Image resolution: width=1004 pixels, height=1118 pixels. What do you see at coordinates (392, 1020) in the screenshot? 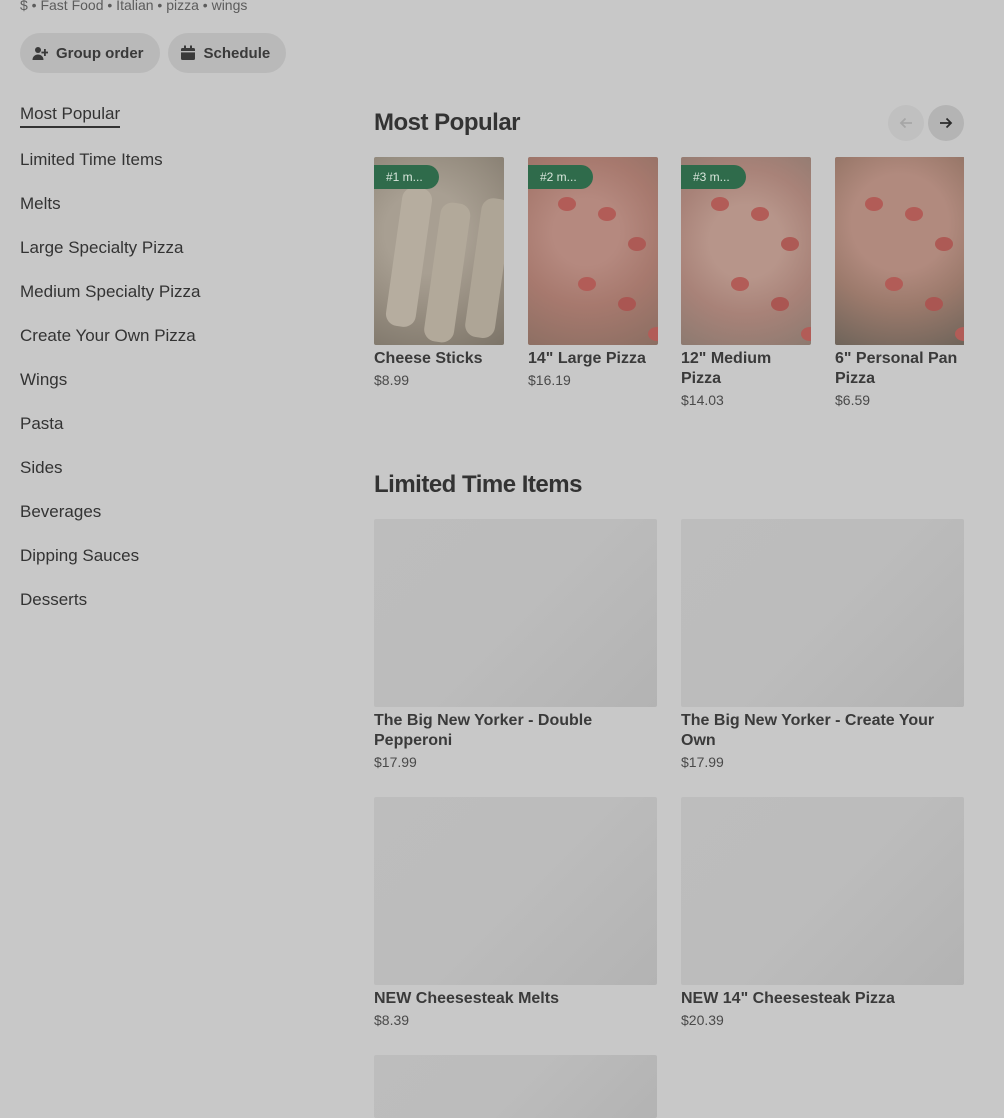
I see `item-price: $8.39` at bounding box center [392, 1020].